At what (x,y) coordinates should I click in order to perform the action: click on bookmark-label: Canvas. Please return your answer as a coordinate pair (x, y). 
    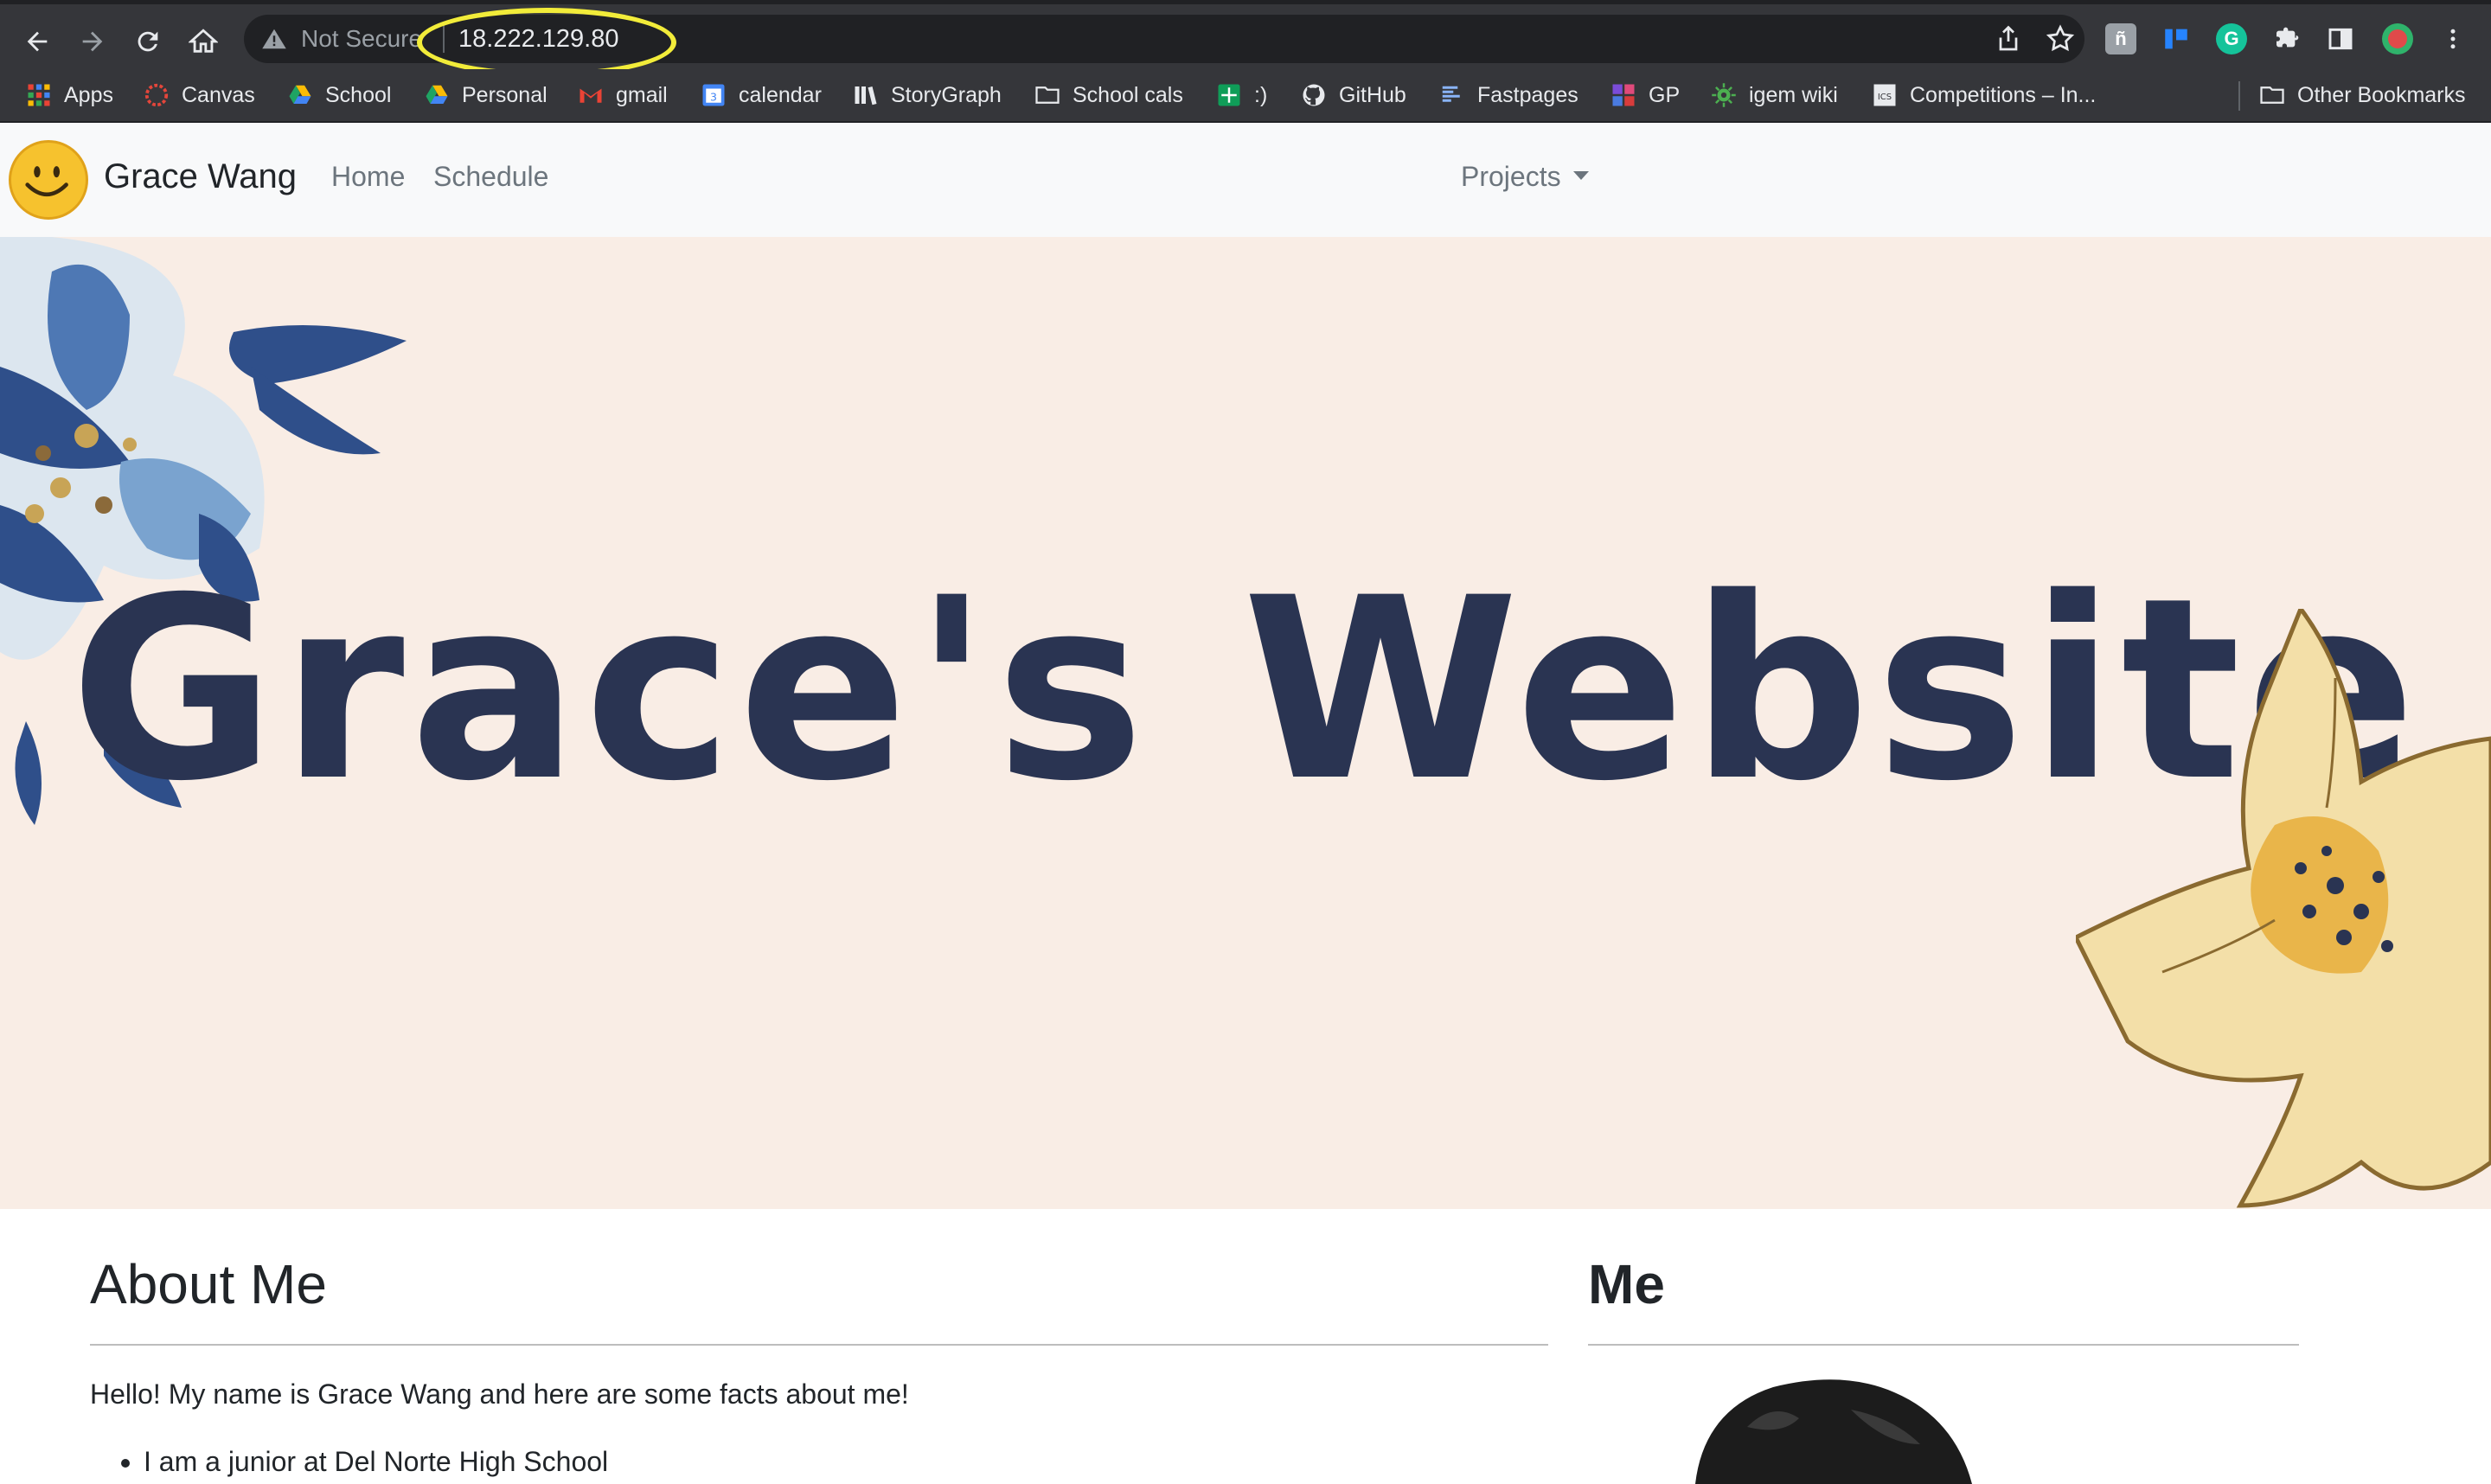
    Looking at the image, I should click on (219, 95).